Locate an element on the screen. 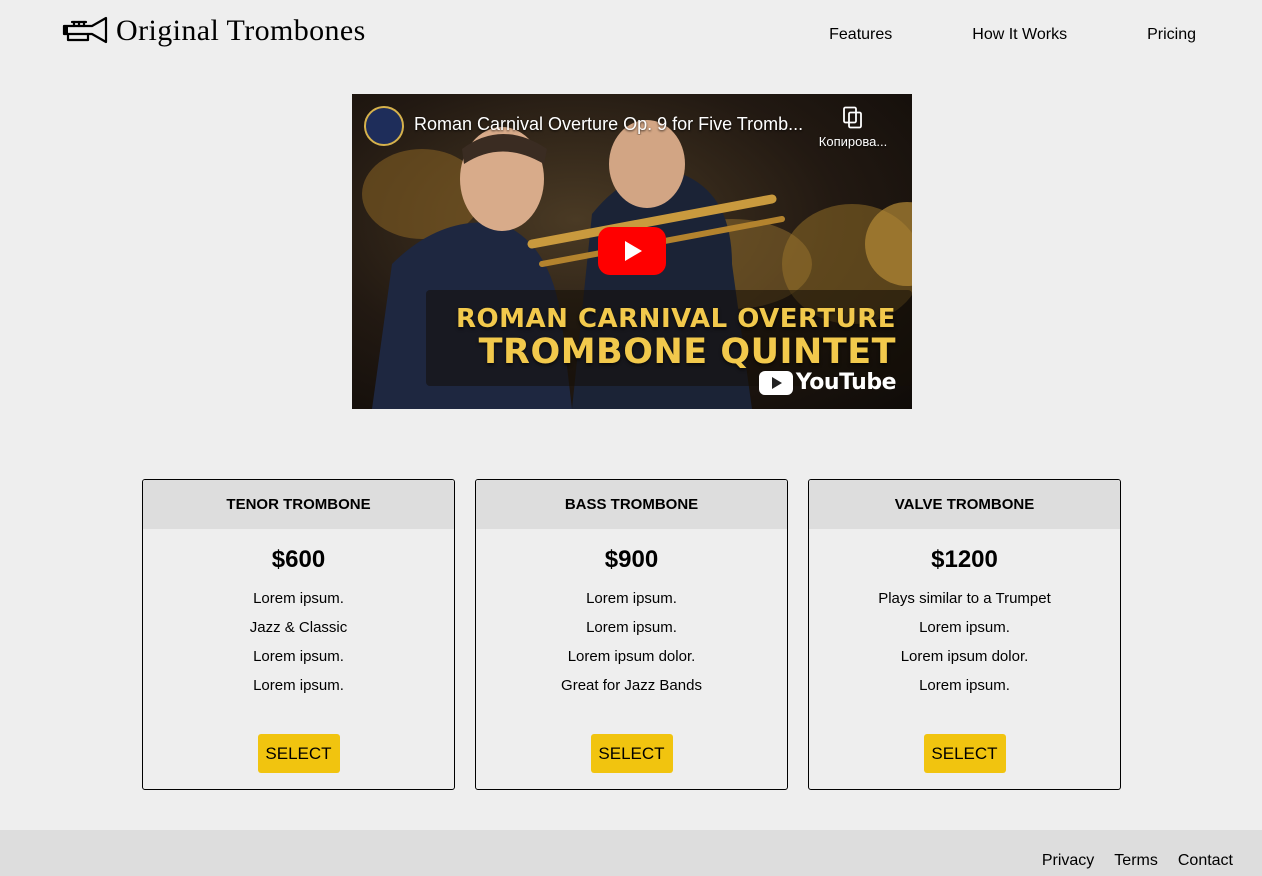 The height and width of the screenshot is (876, 1262). nav-link-features: Features is located at coordinates (860, 35).